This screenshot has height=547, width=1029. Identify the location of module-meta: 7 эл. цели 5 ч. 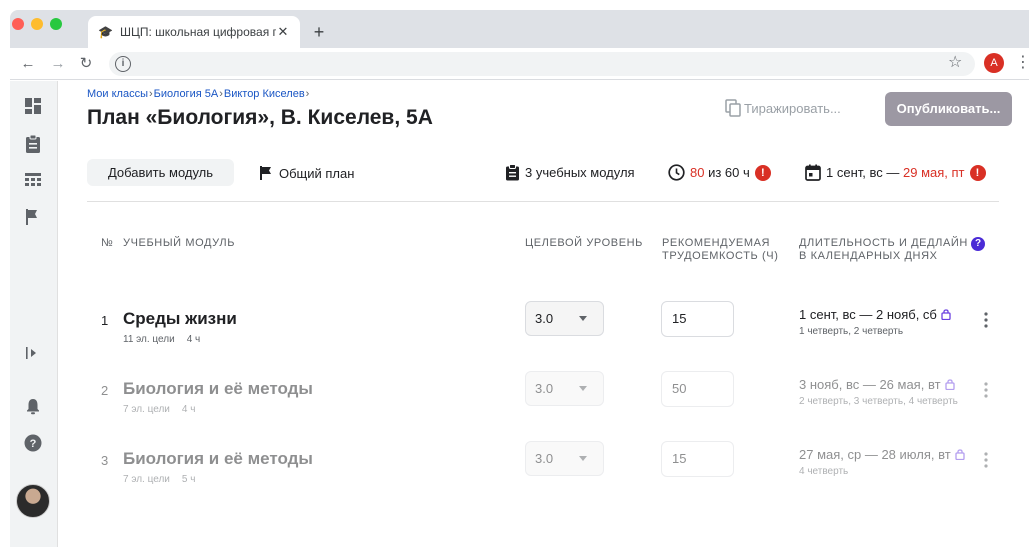
(159, 479).